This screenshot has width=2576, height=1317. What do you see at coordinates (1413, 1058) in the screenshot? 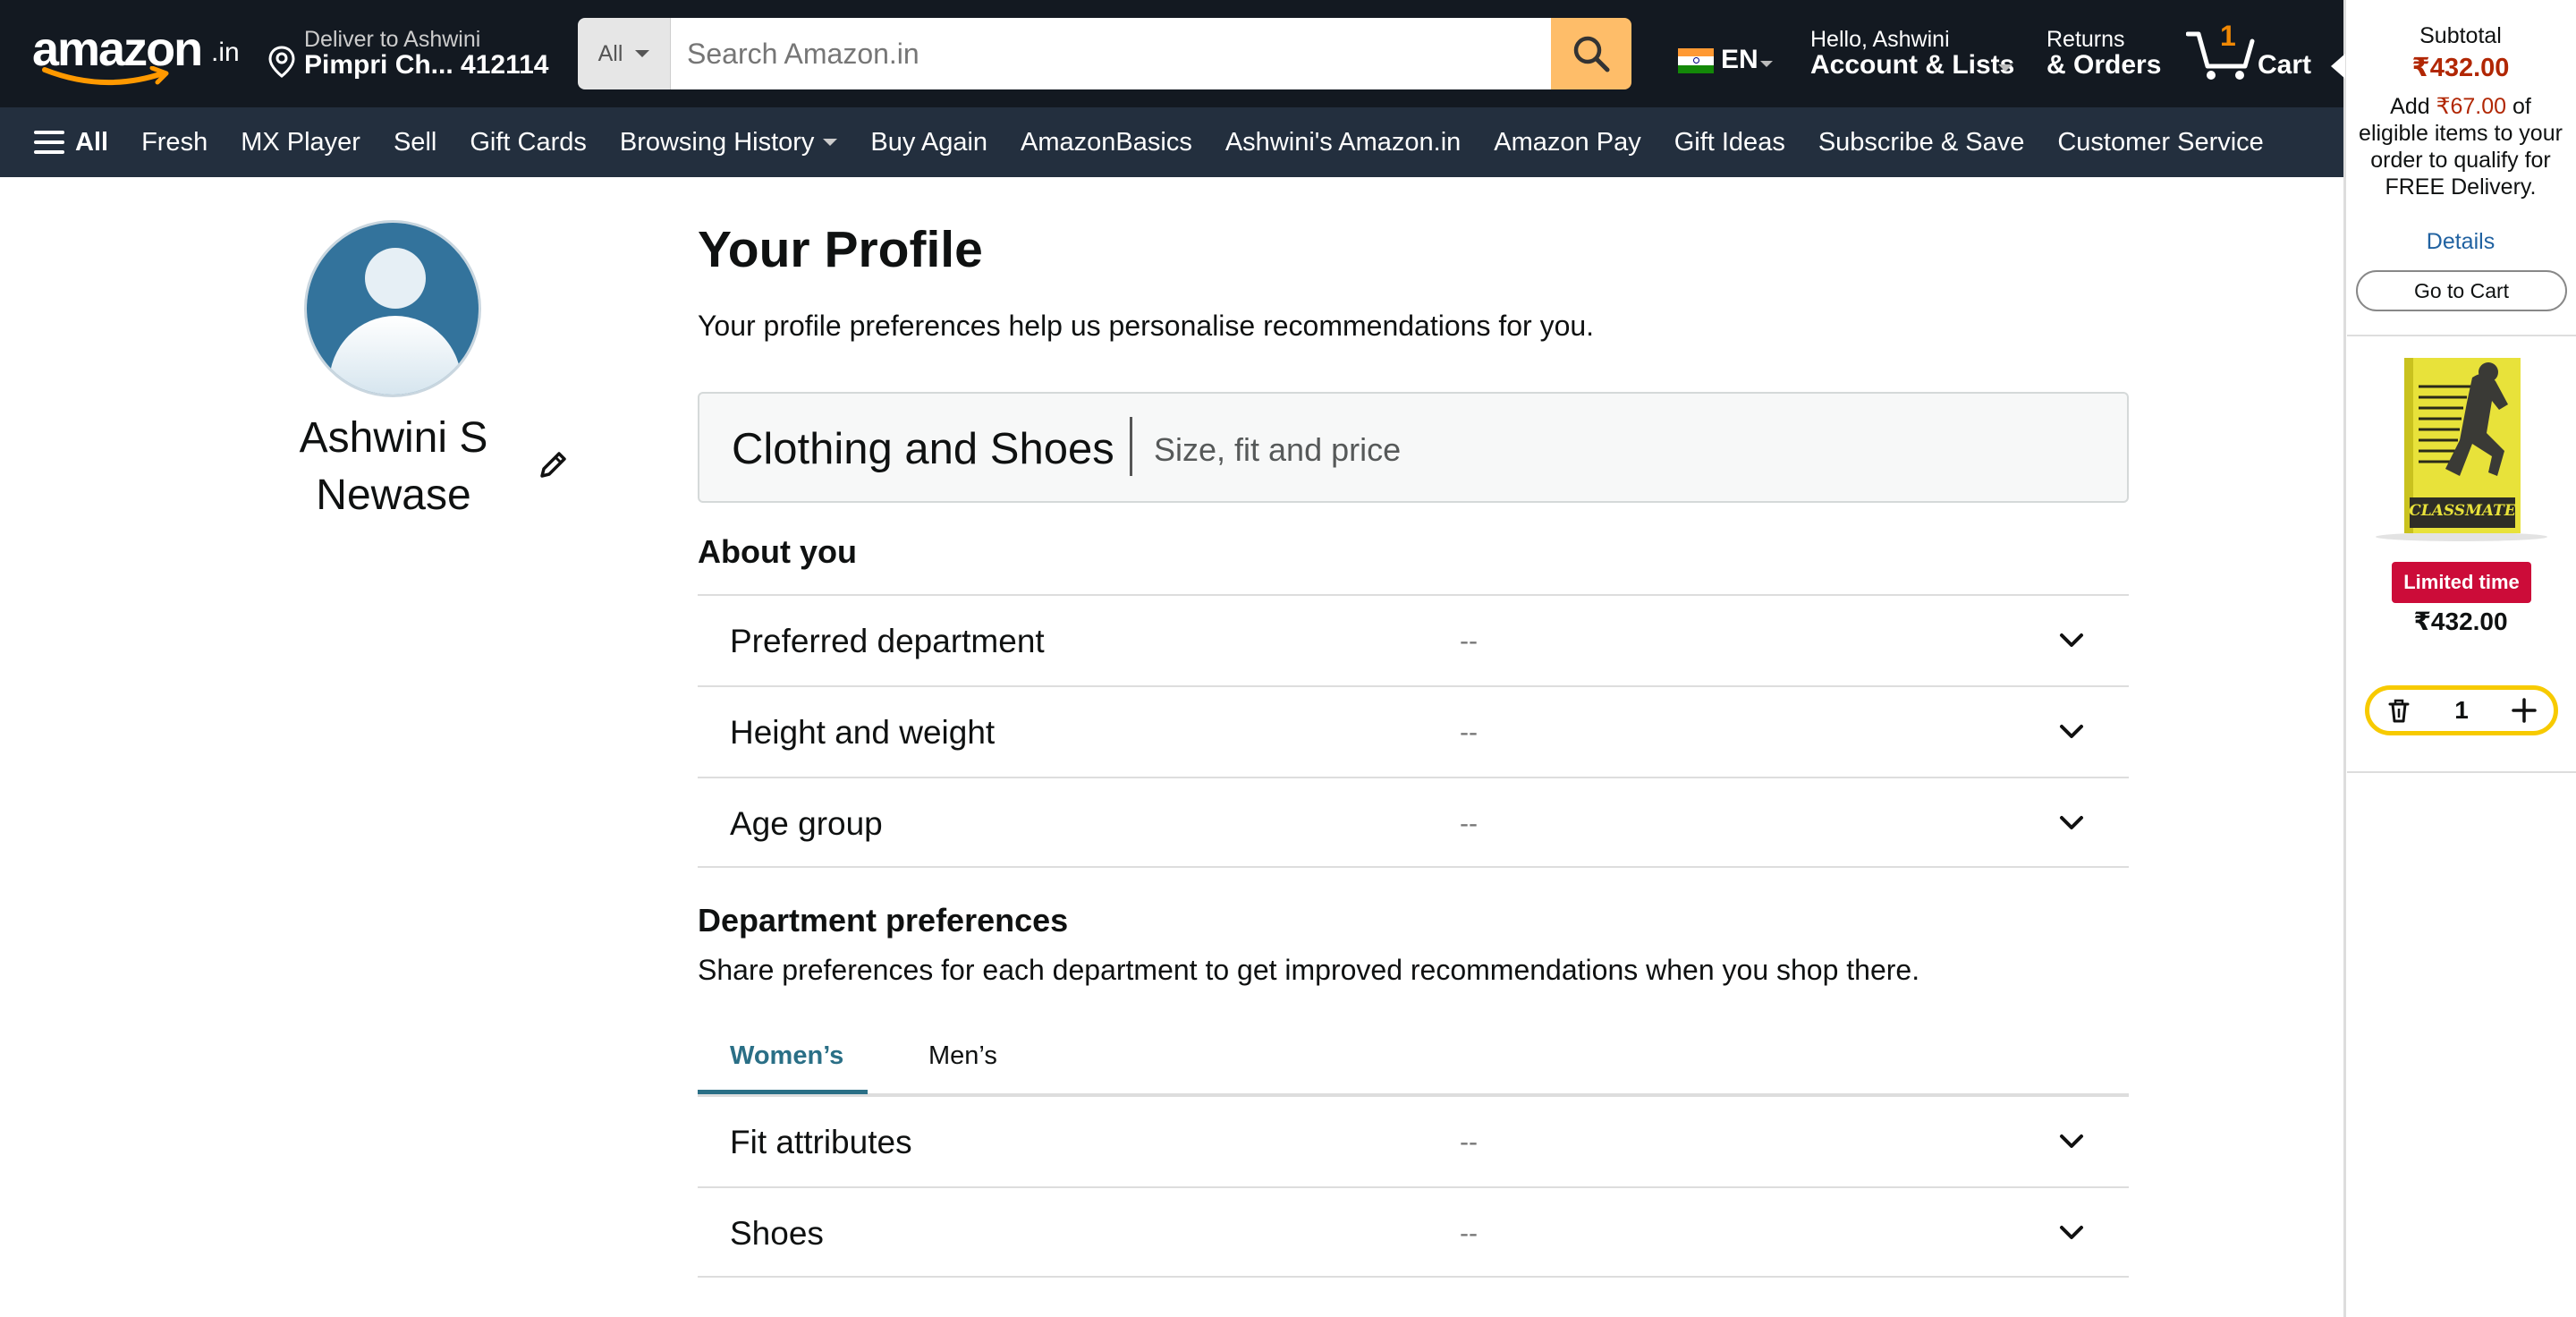
I see `department-tabs: Women’s Men’s` at bounding box center [1413, 1058].